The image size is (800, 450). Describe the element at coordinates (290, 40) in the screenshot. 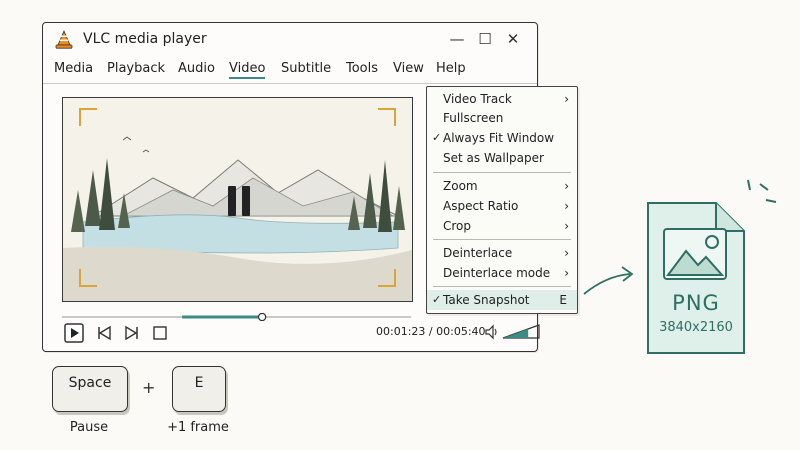

I see `title-bar: VLC media player — ☐ ✕` at that location.